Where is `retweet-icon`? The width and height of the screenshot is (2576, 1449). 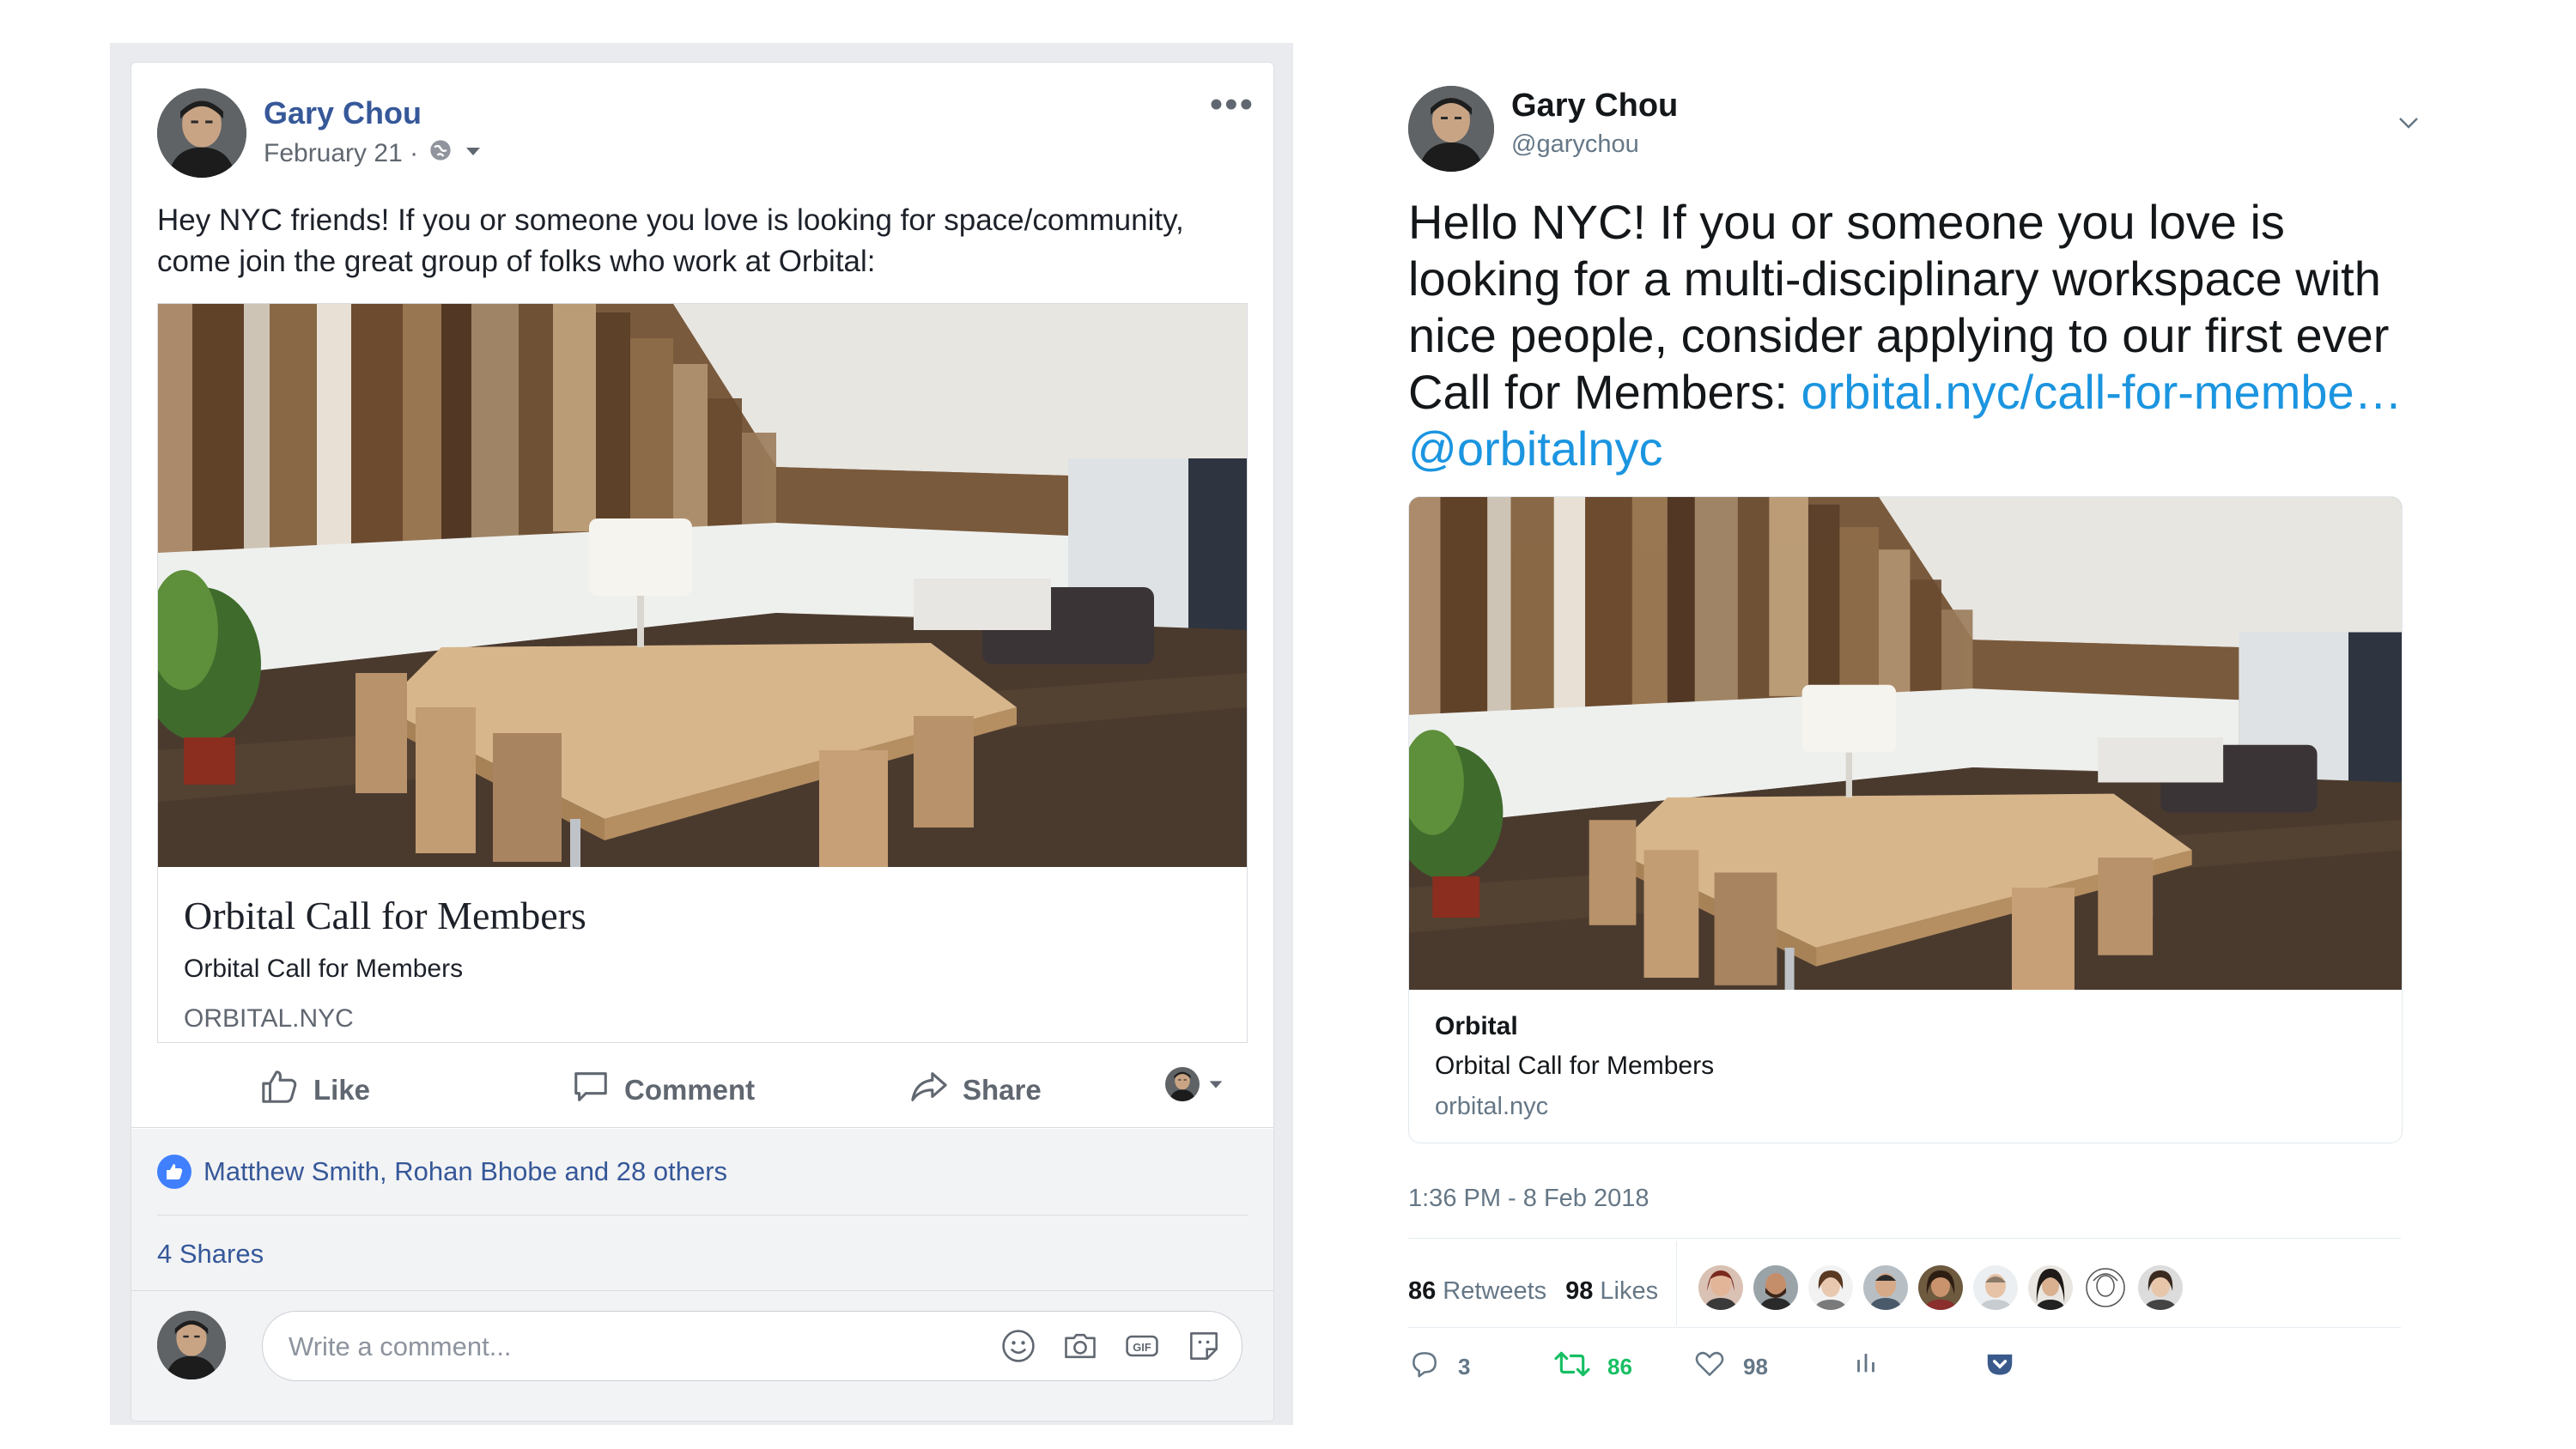
retweet-icon is located at coordinates (1572, 1367).